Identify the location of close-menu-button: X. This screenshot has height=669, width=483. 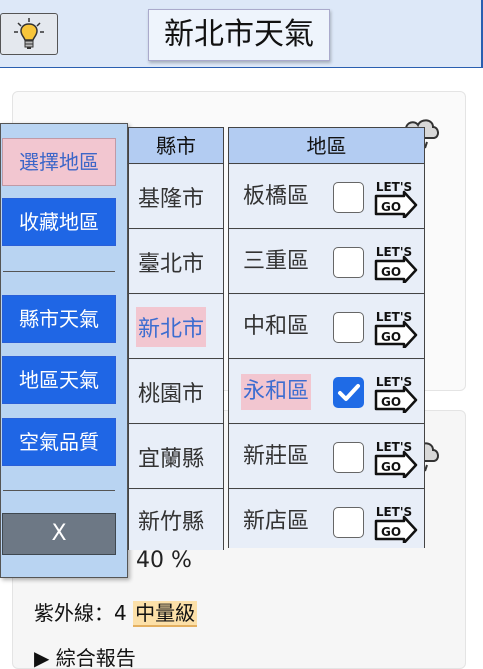
(59, 534).